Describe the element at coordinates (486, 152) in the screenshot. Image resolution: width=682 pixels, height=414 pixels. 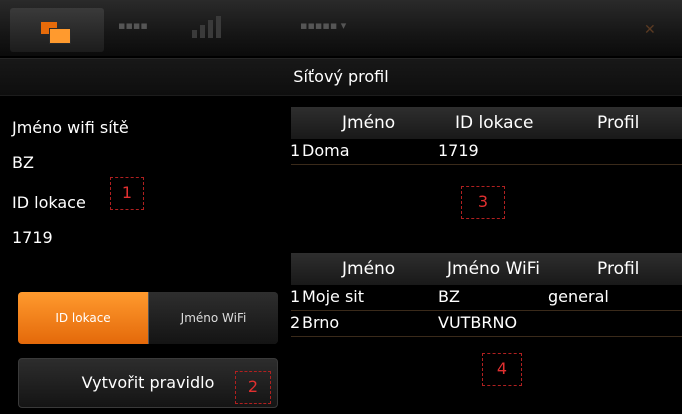
I see `table-row: 1 Doma 1719` at that location.